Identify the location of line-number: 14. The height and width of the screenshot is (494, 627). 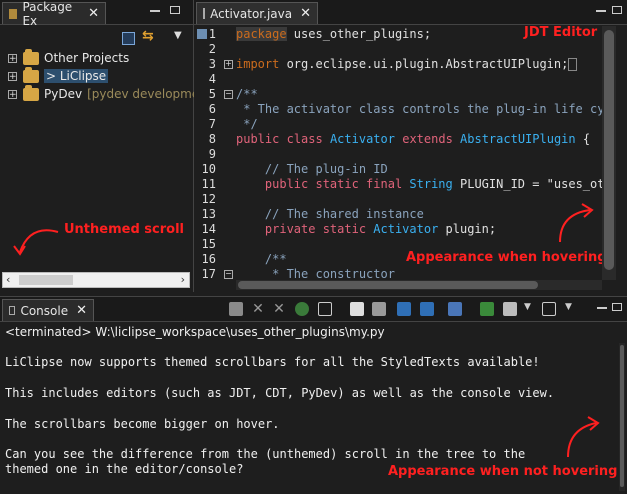
(208, 229).